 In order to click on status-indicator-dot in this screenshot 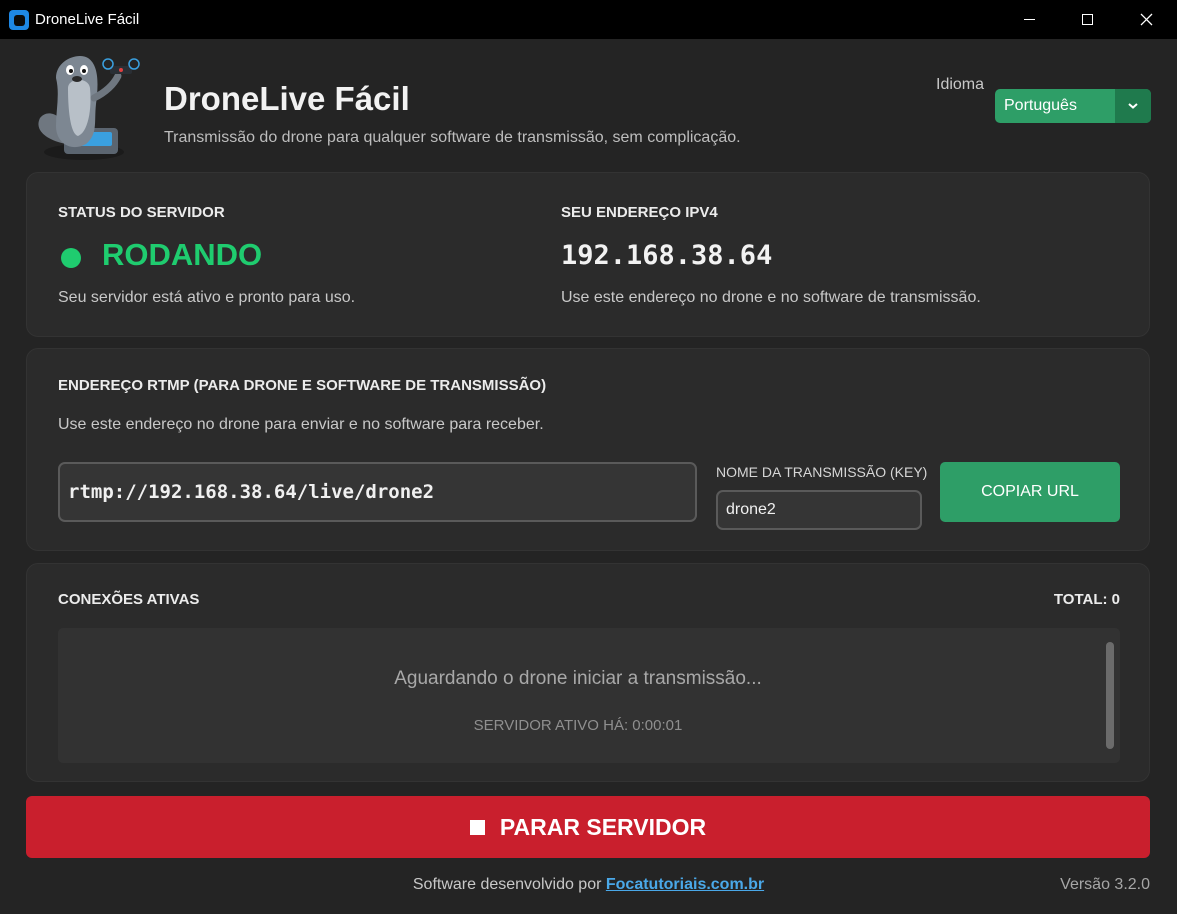, I will do `click(71, 258)`.